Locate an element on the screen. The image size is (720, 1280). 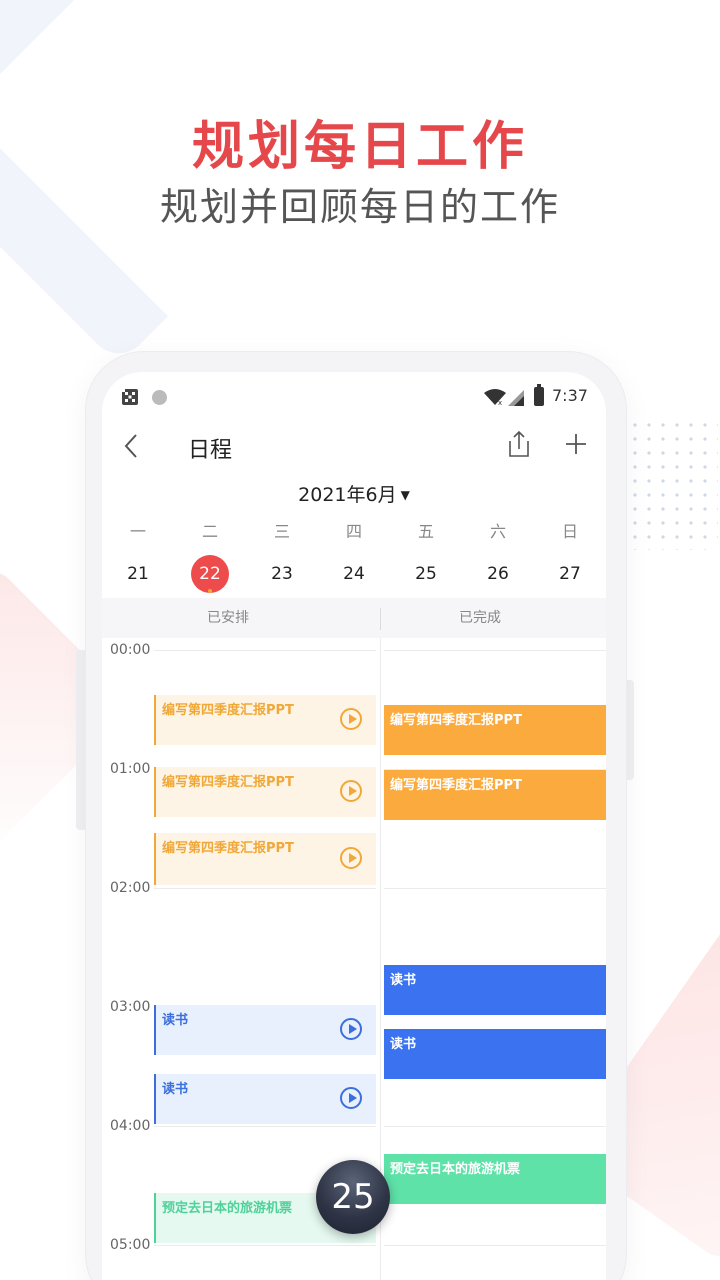
month-selector: 2021年6月 ▼ is located at coordinates (354, 493).